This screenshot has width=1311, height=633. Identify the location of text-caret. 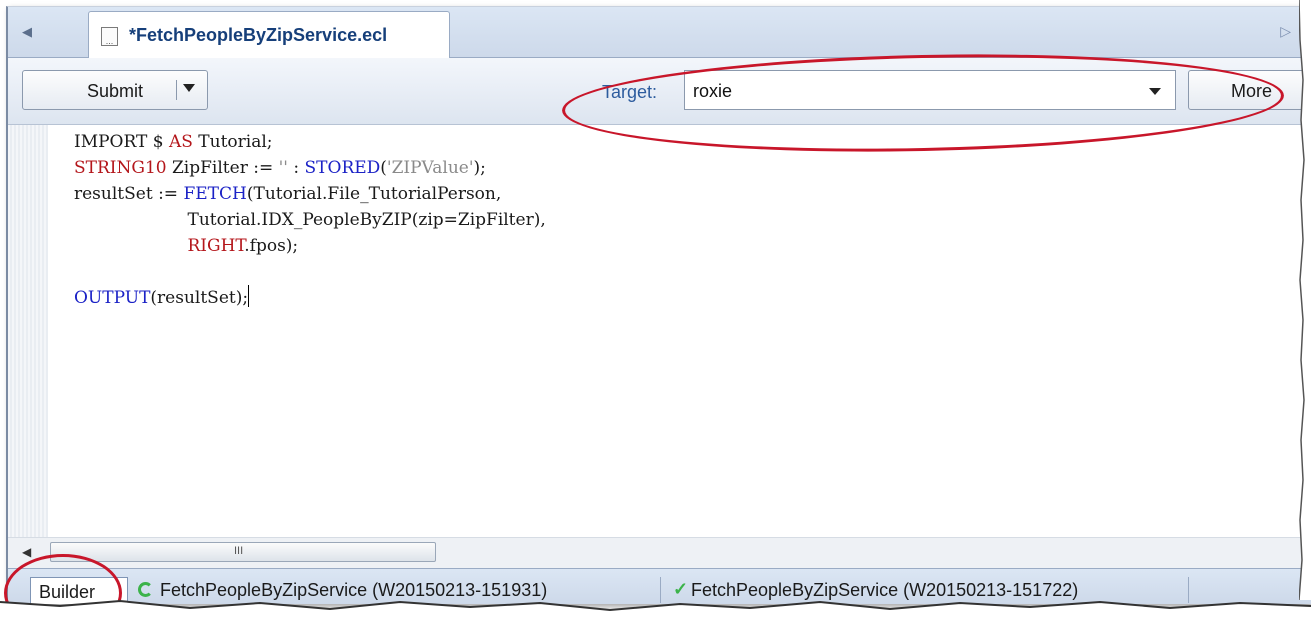
(249, 296).